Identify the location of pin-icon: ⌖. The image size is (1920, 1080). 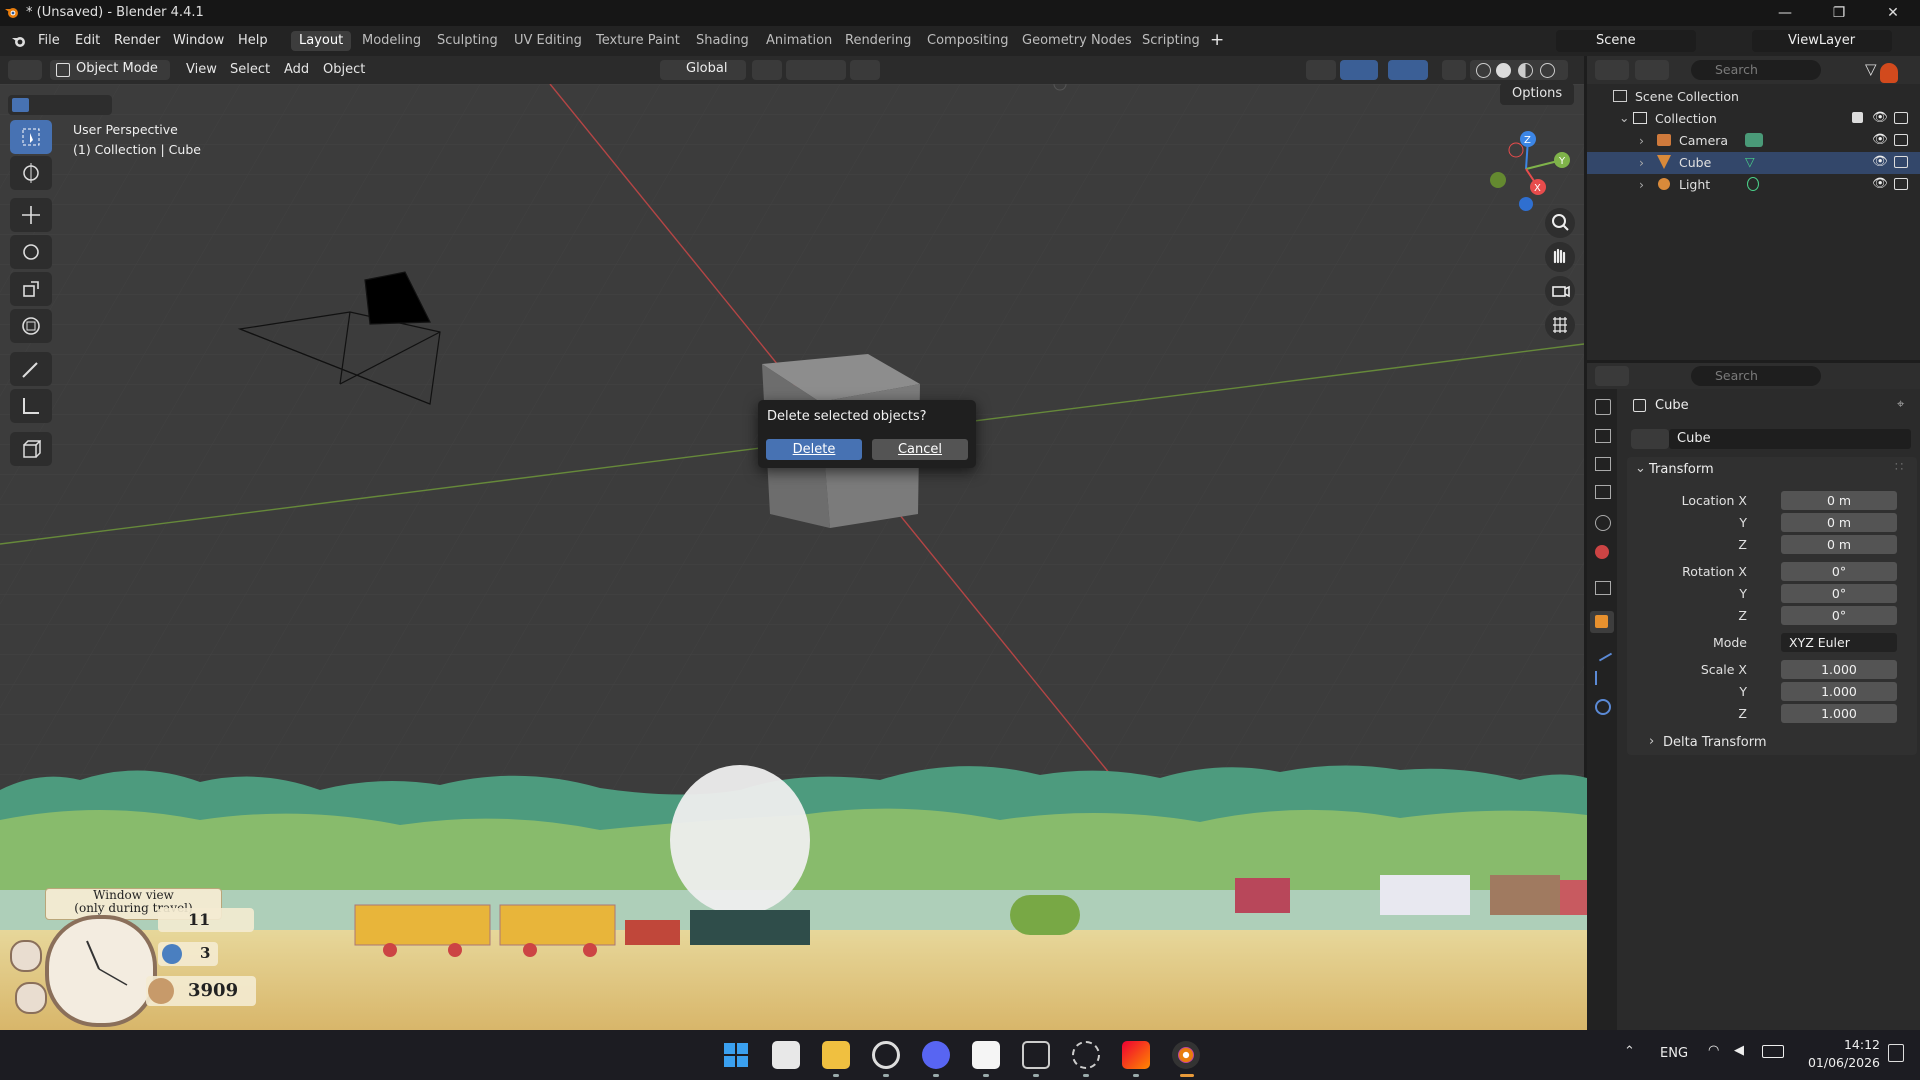
(1900, 404).